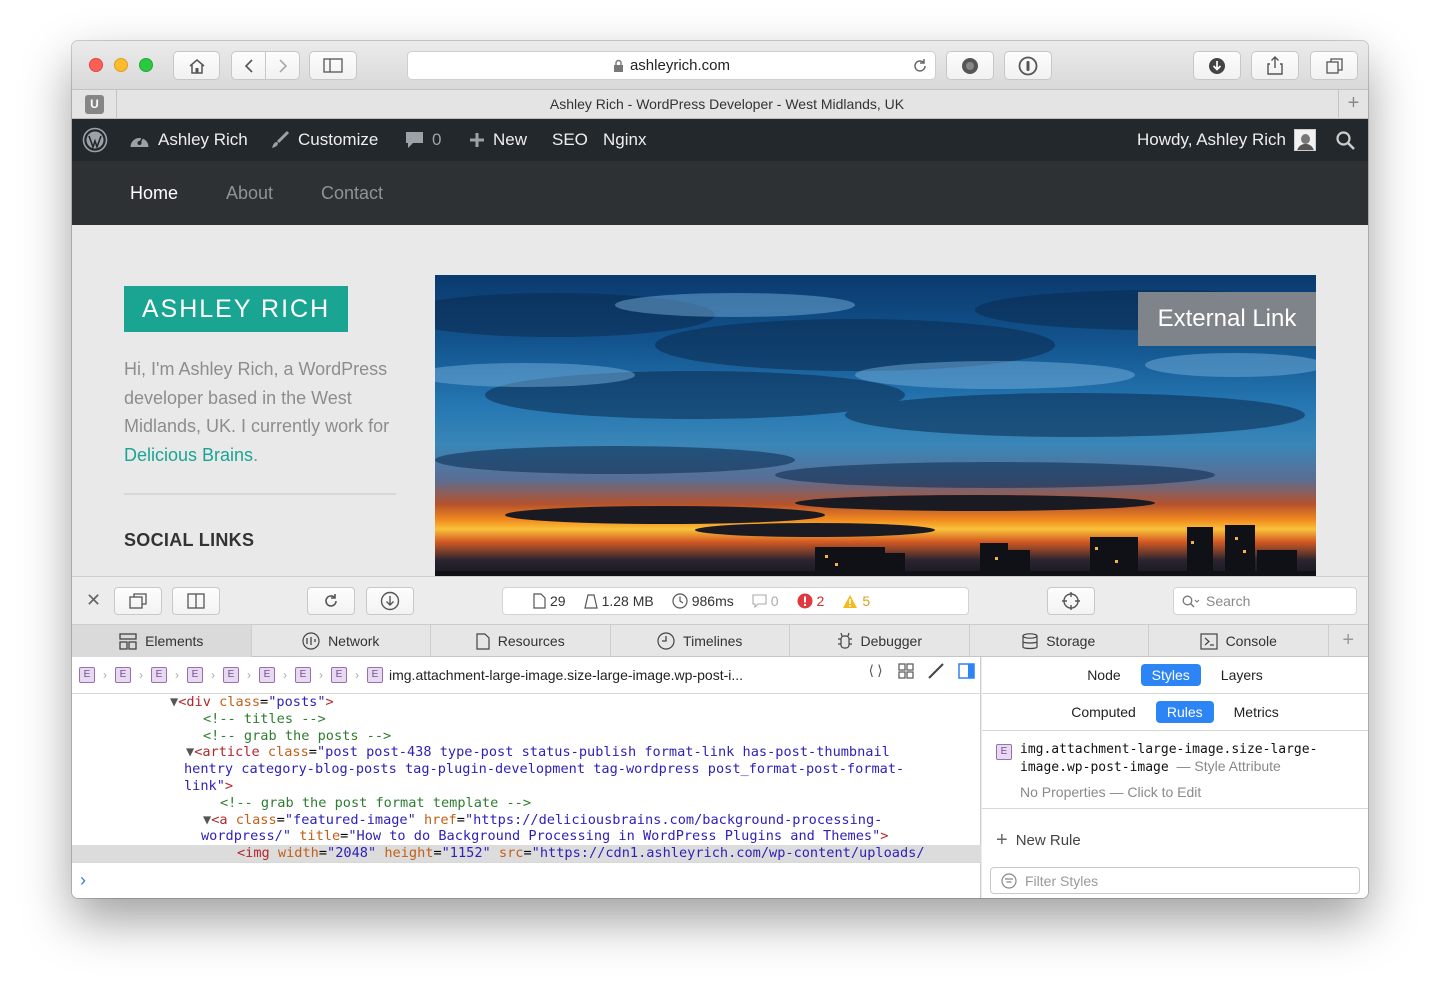  What do you see at coordinates (1226, 140) in the screenshot?
I see `account-menu: Howdy, Ashley Rich` at bounding box center [1226, 140].